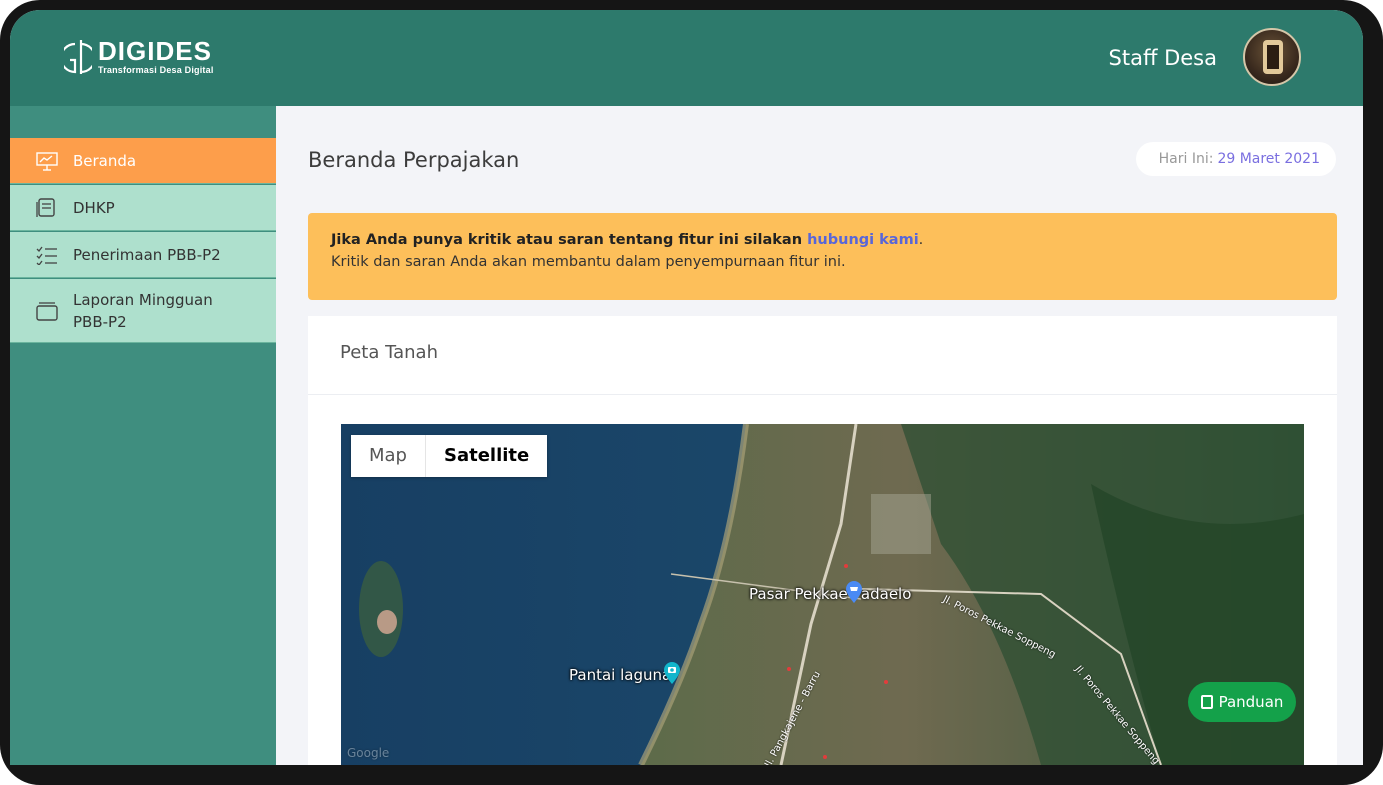  I want to click on camera-pin-icon, so click(672, 673).